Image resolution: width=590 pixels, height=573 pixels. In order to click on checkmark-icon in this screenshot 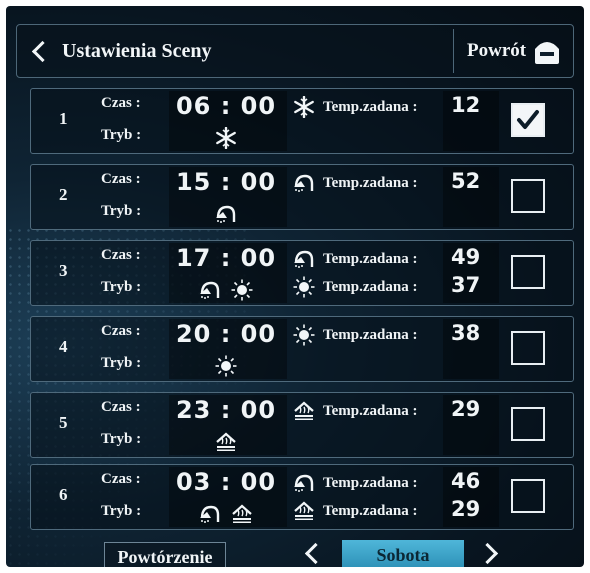, I will do `click(528, 119)`.